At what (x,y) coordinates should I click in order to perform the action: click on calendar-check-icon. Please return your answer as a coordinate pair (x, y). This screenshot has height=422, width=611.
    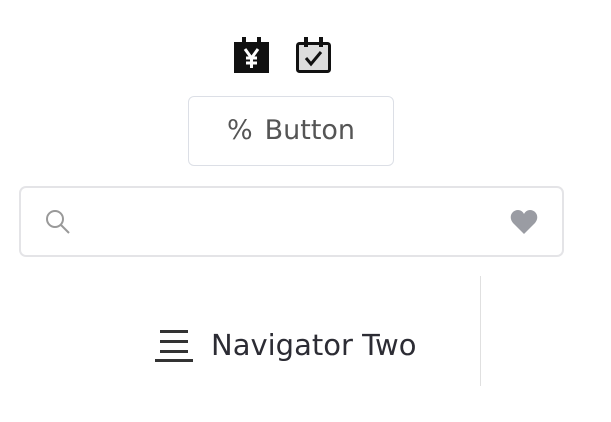
    Looking at the image, I should click on (313, 55).